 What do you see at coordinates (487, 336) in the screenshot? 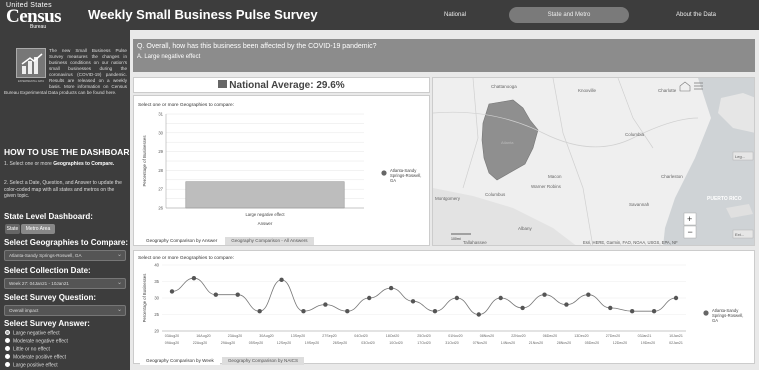
I see `x-tick-label: 08Nov20` at bounding box center [487, 336].